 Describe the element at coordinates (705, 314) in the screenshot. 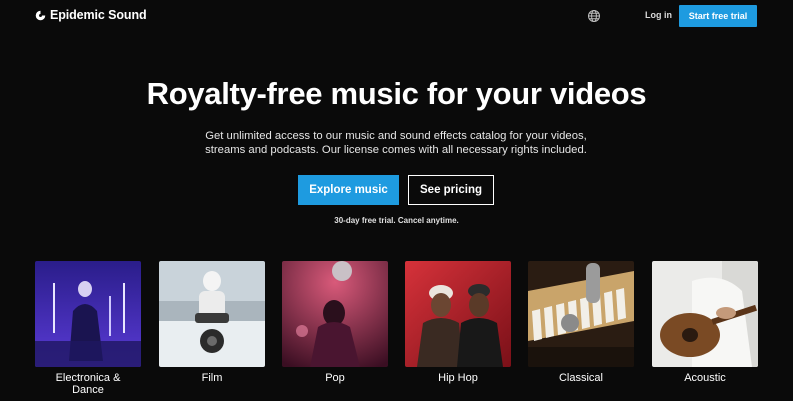

I see `genre-image-acoustic` at that location.